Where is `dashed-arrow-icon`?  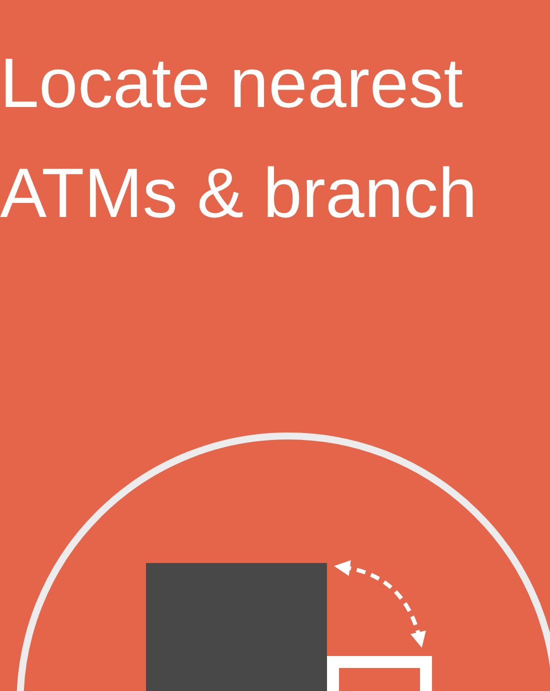 dashed-arrow-icon is located at coordinates (380, 604).